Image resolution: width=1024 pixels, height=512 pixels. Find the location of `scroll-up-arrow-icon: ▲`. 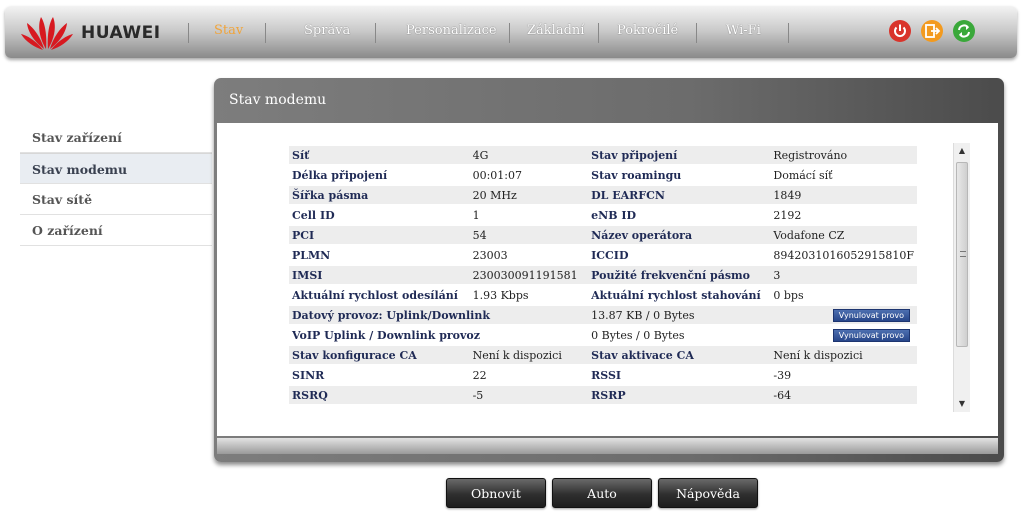

scroll-up-arrow-icon: ▲ is located at coordinates (962, 151).